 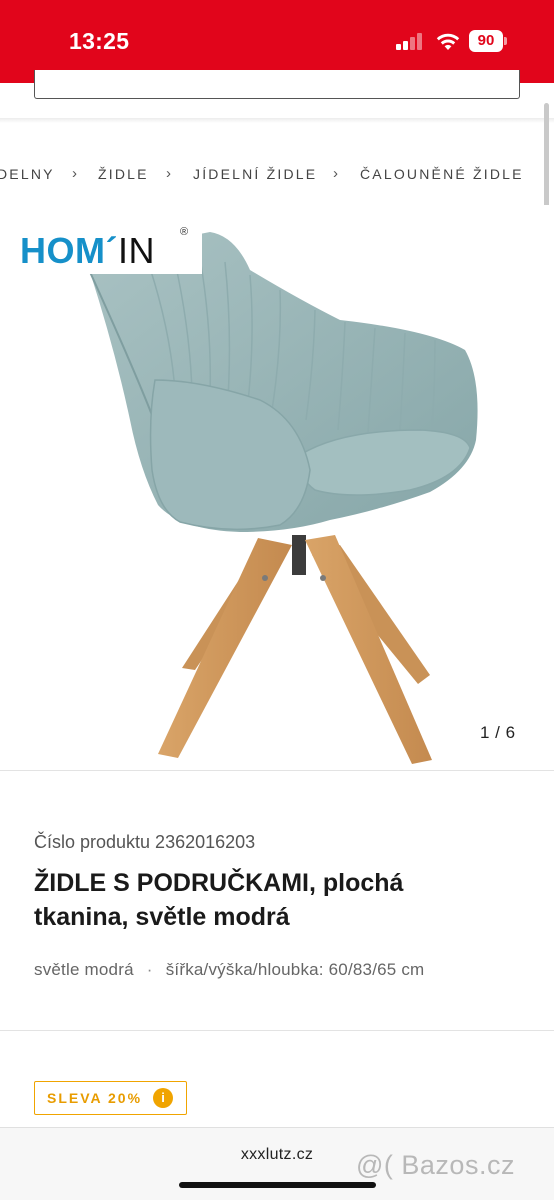 I want to click on breadcrumb-item-jidelni-zidle: JÍDELNÍ ŽIDLE, so click(x=255, y=174).